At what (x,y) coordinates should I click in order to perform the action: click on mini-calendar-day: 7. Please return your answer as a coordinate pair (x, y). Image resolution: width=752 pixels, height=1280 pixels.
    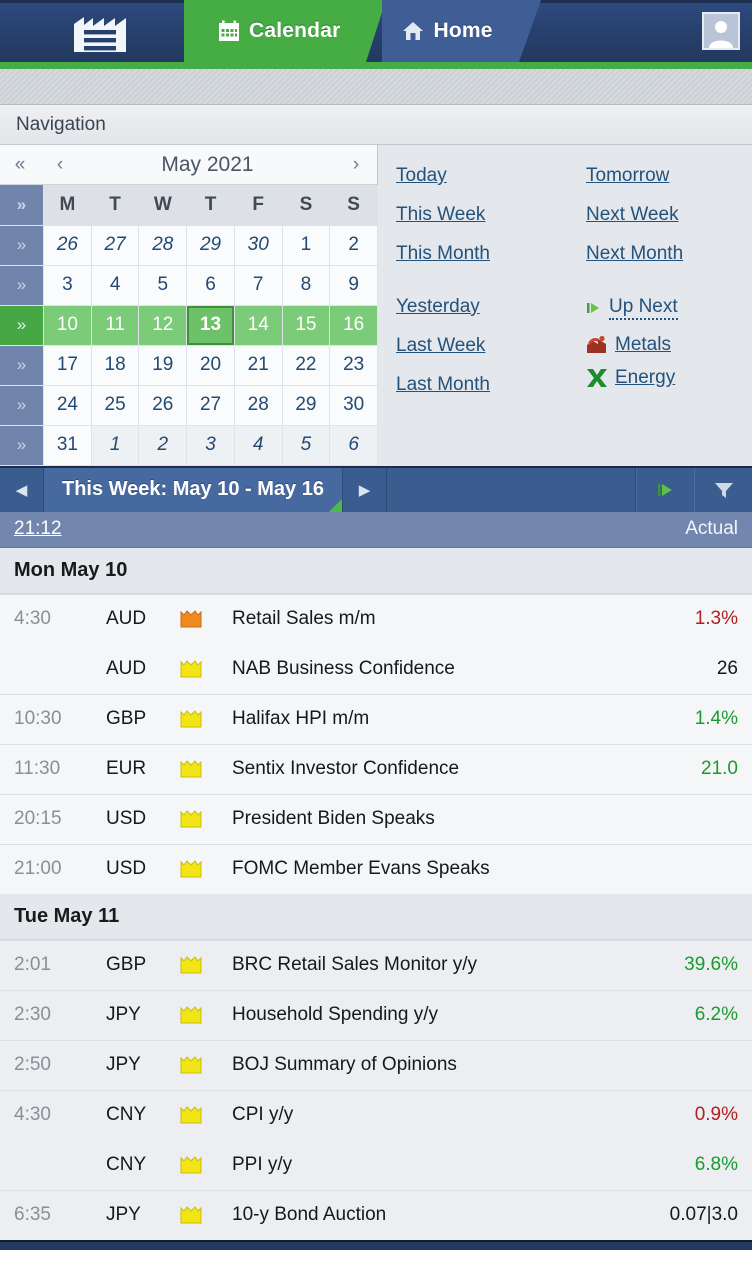
    Looking at the image, I should click on (258, 285).